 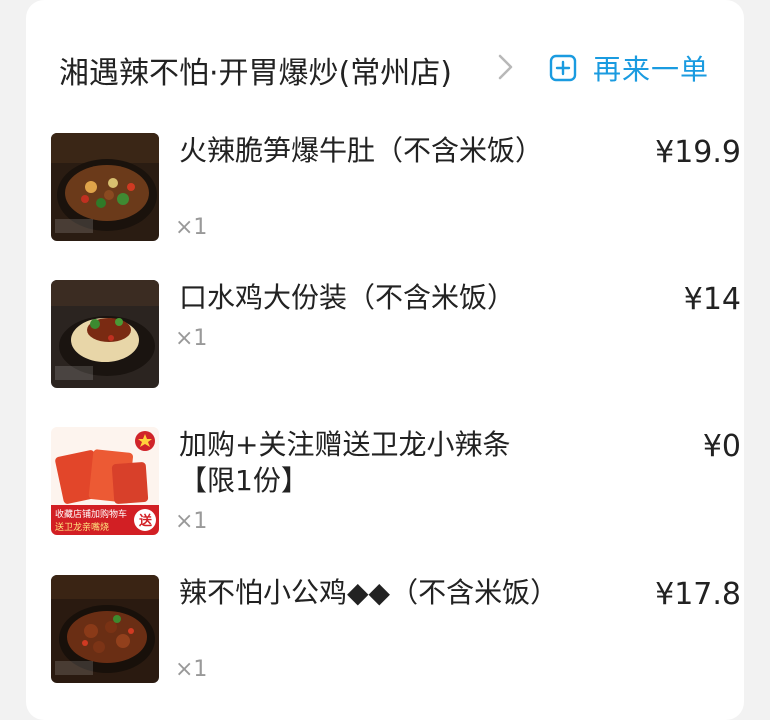 I want to click on image-caption-1: 收藏店铺加购物车, so click(x=91, y=514).